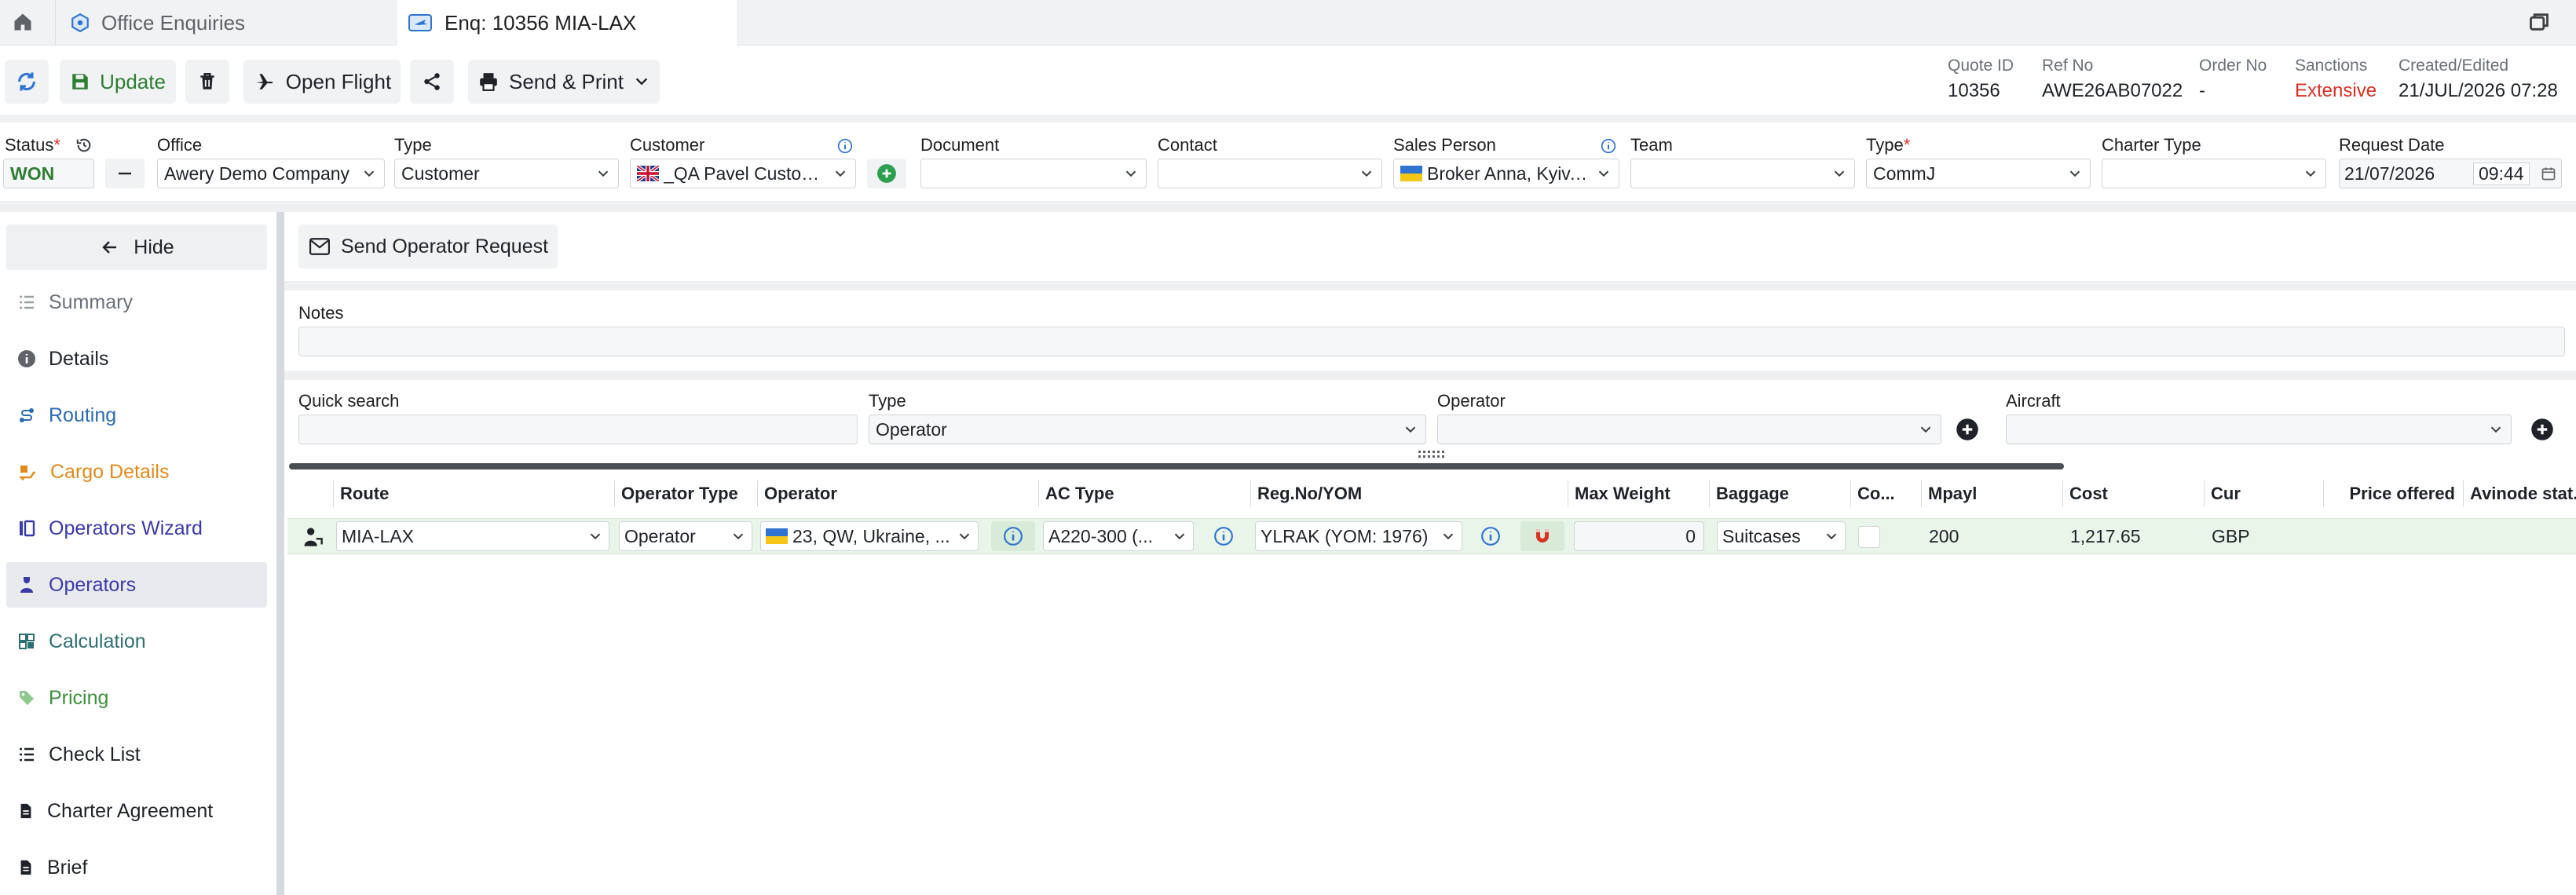 This screenshot has width=2576, height=895. What do you see at coordinates (1762, 535) in the screenshot?
I see `baggage-value: Suitcases` at bounding box center [1762, 535].